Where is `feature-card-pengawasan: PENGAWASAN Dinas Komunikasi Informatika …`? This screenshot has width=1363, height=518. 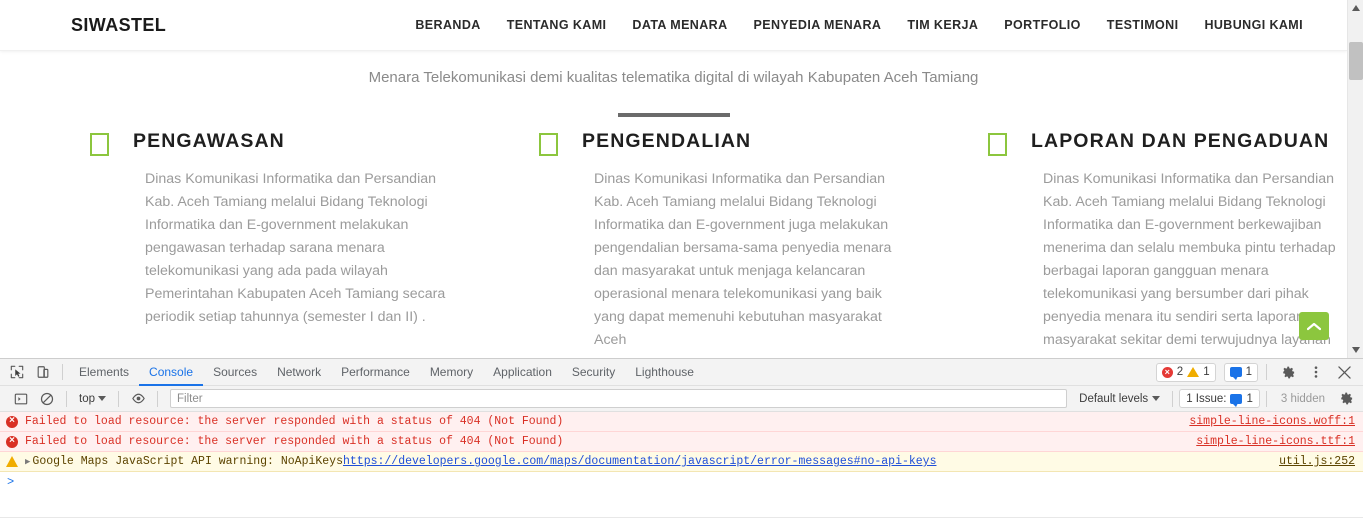
feature-card-pengawasan: PENGAWASAN Dinas Komunikasi Informatika … is located at coordinates (224, 240).